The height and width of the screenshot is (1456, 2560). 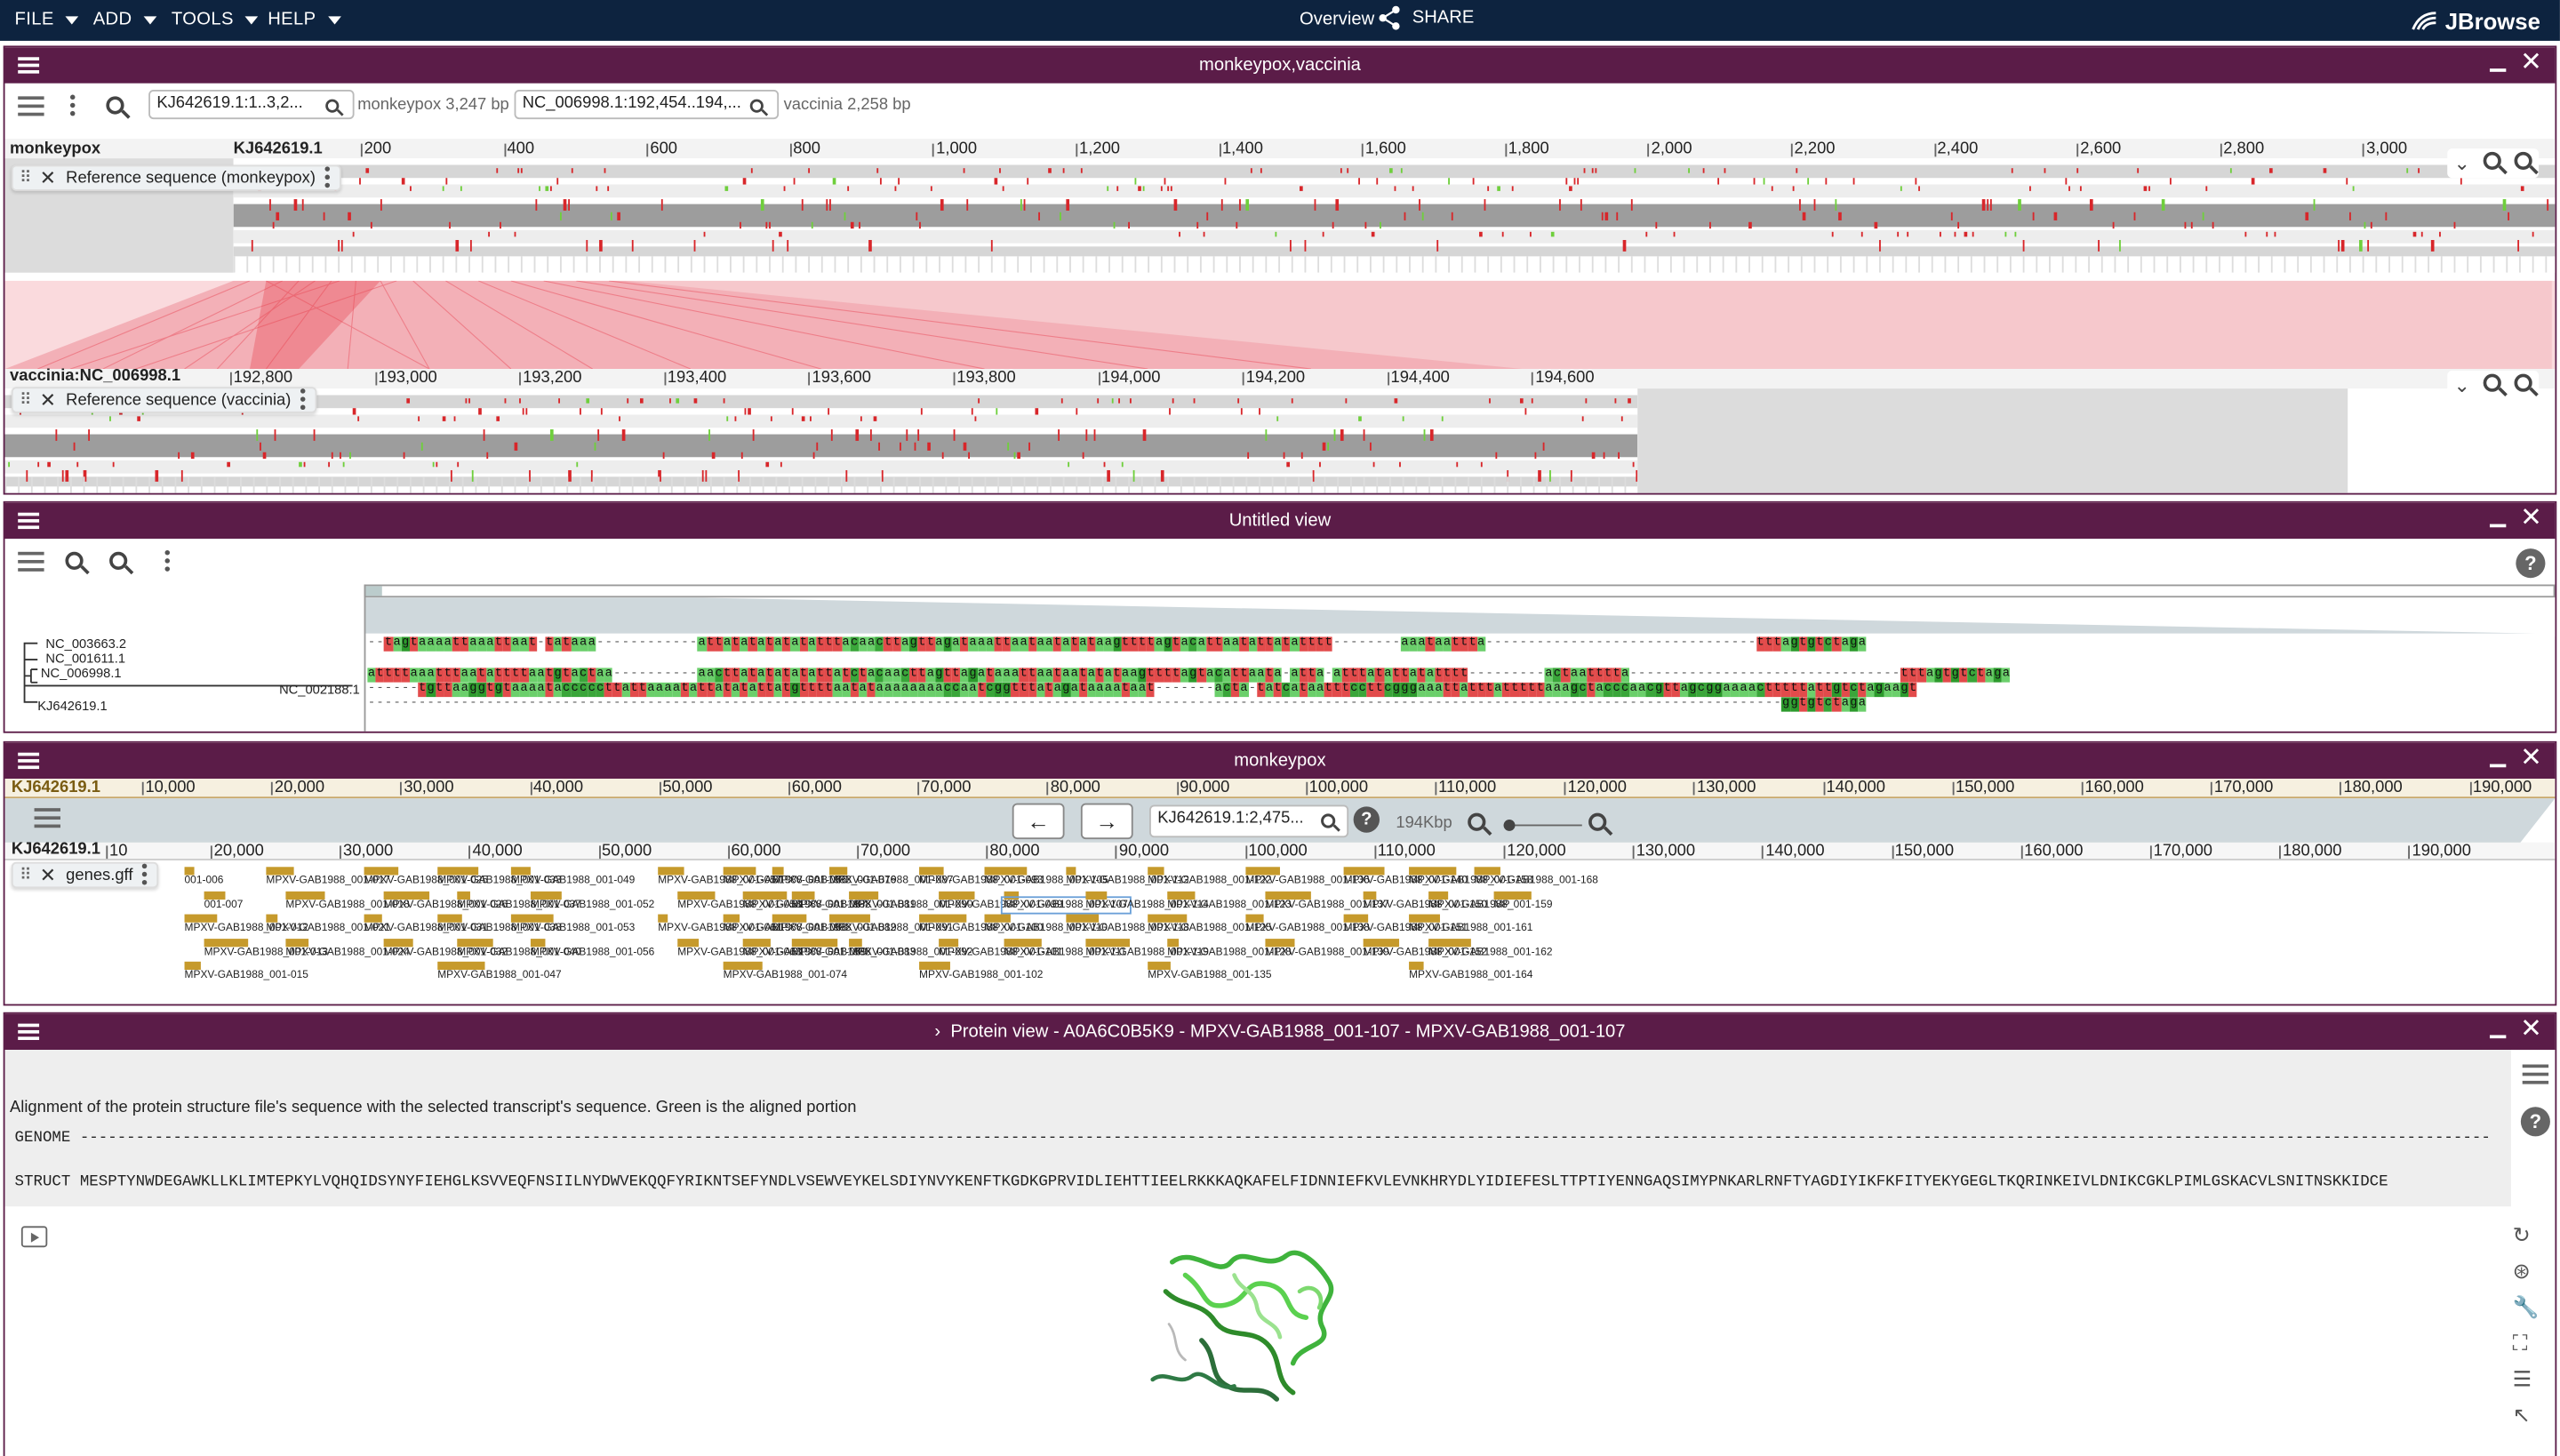 What do you see at coordinates (31, 106) in the screenshot?
I see `list-icon` at bounding box center [31, 106].